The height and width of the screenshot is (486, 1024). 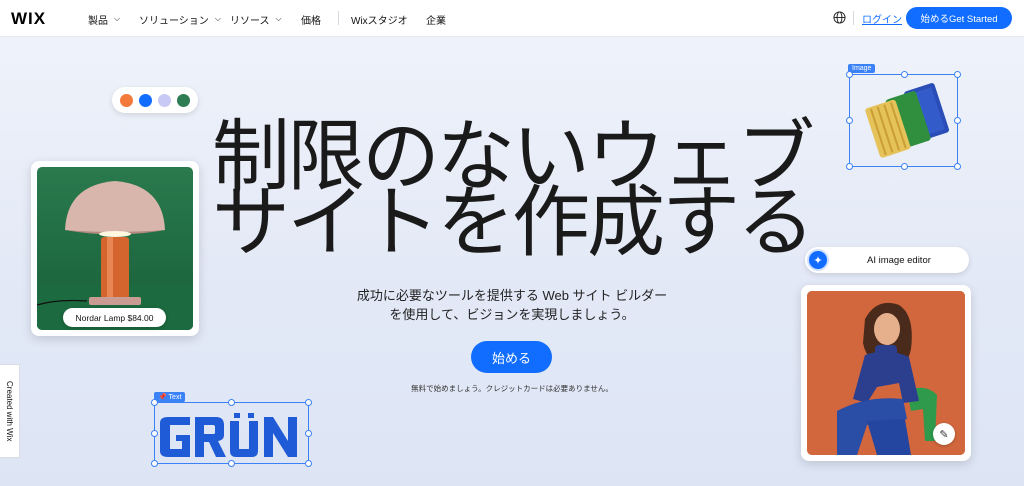 I want to click on nav-item-solutions: ソリューション ⌵, so click(x=180, y=20).